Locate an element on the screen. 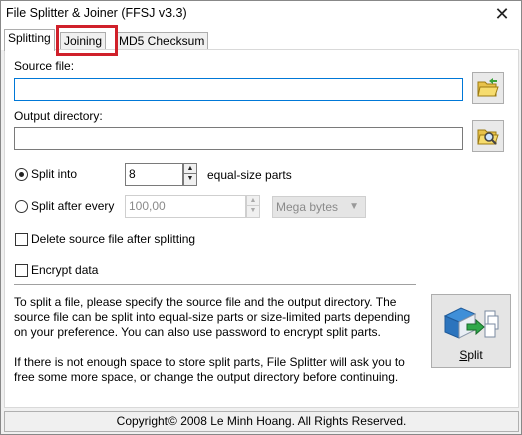 The width and height of the screenshot is (522, 435). section-divider is located at coordinates (215, 284).